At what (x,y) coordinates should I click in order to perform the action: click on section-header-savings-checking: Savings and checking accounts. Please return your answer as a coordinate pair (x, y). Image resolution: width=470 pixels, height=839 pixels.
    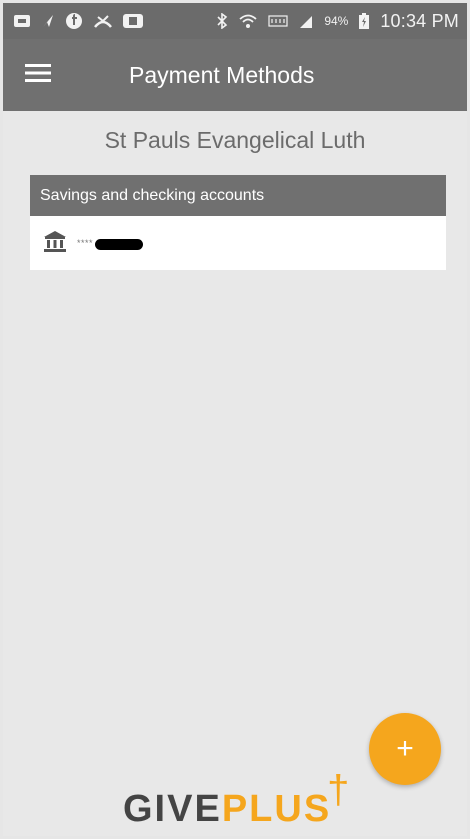
    Looking at the image, I should click on (238, 195).